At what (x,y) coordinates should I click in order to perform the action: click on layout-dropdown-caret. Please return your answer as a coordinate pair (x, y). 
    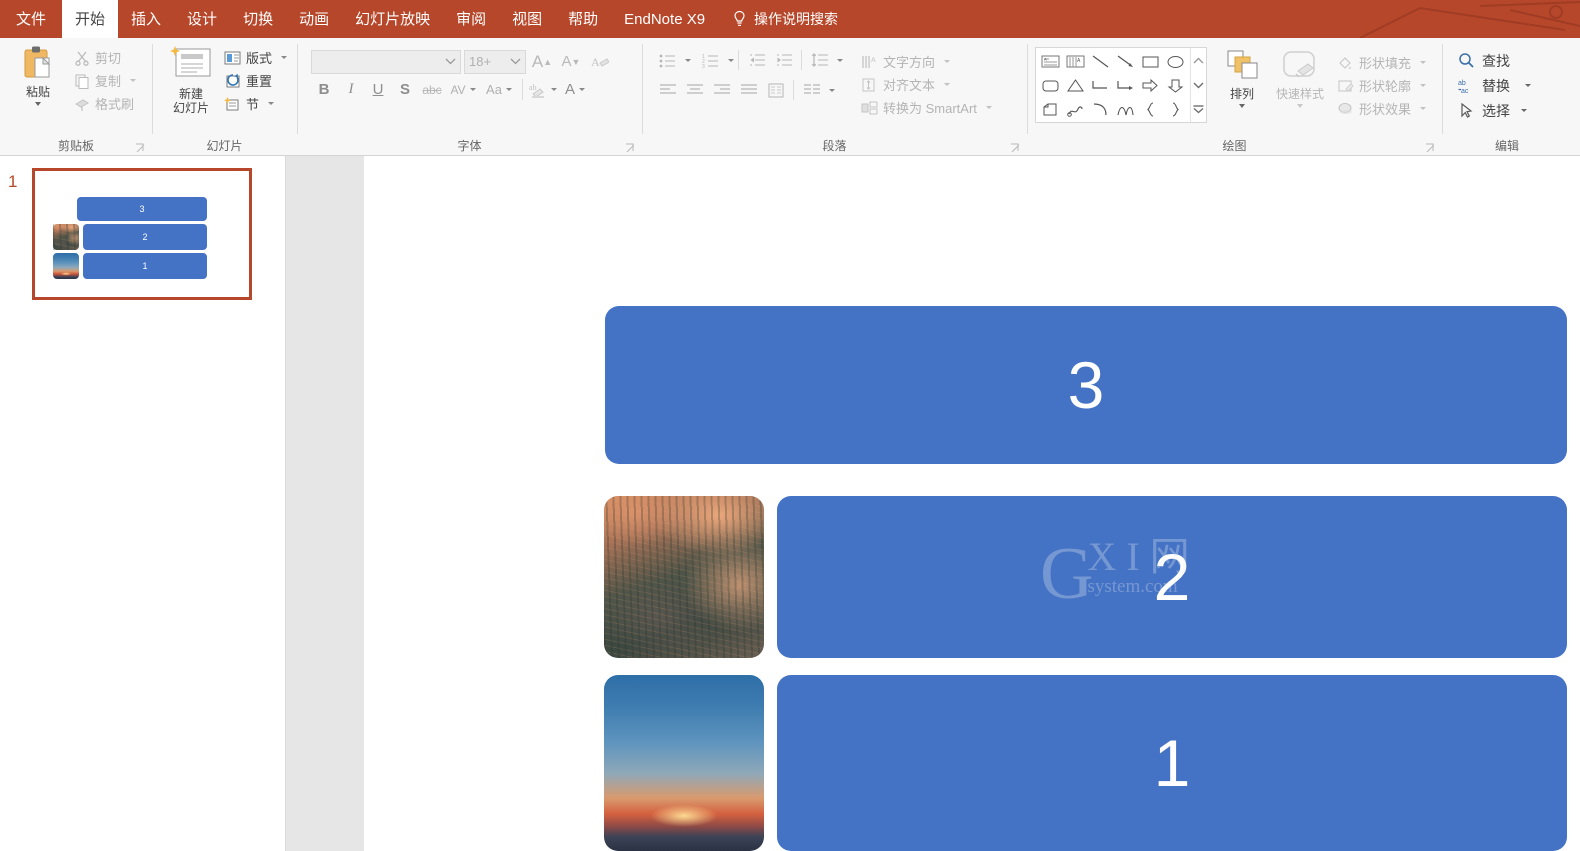
    Looking at the image, I should click on (284, 57).